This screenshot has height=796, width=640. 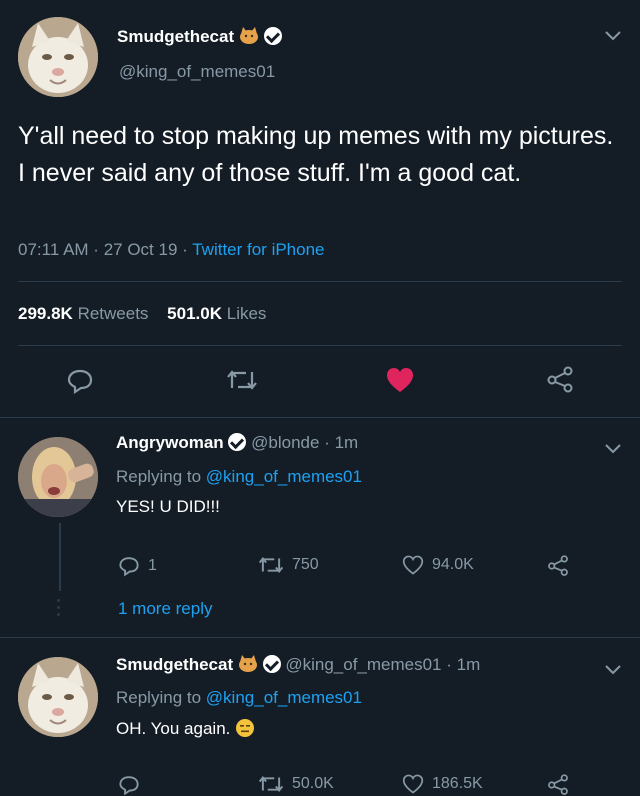 What do you see at coordinates (45, 313) in the screenshot?
I see `retweets-count: 299.8K` at bounding box center [45, 313].